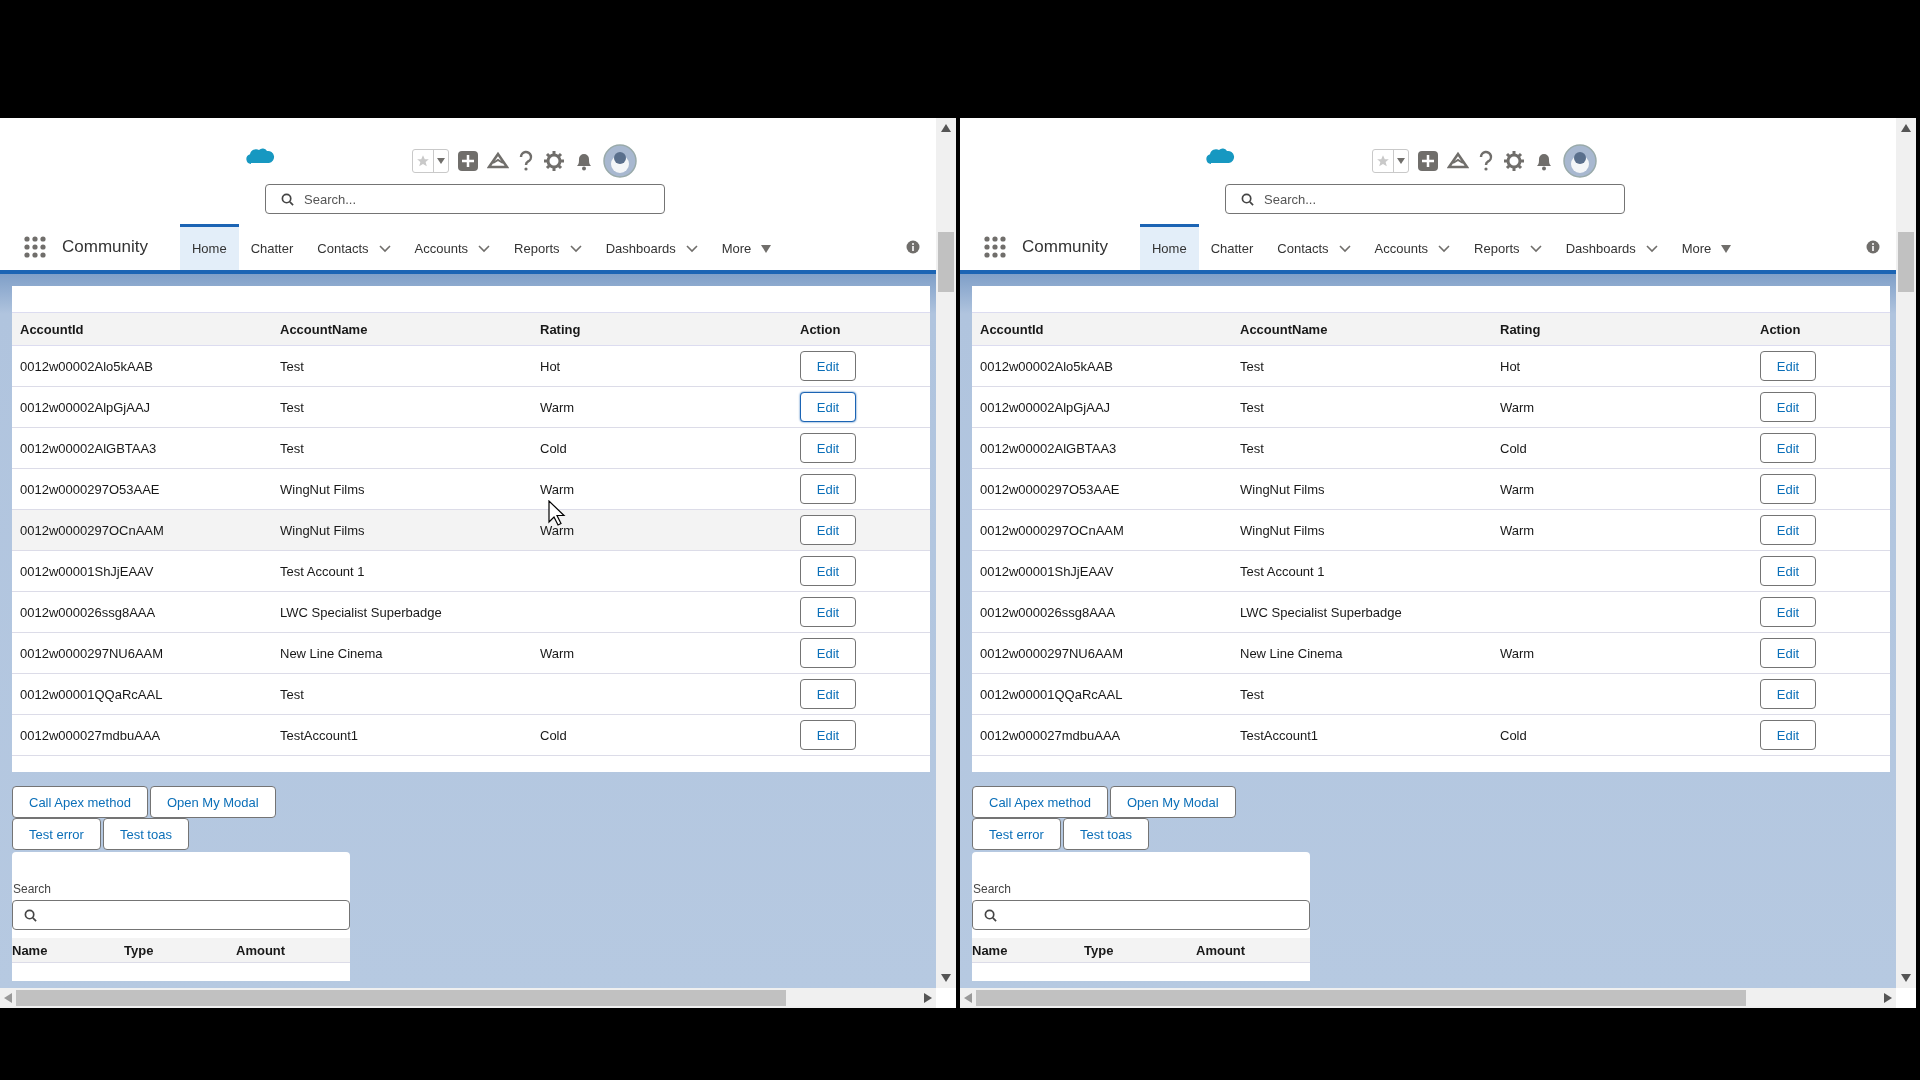  I want to click on table-cell: Hot, so click(662, 366).